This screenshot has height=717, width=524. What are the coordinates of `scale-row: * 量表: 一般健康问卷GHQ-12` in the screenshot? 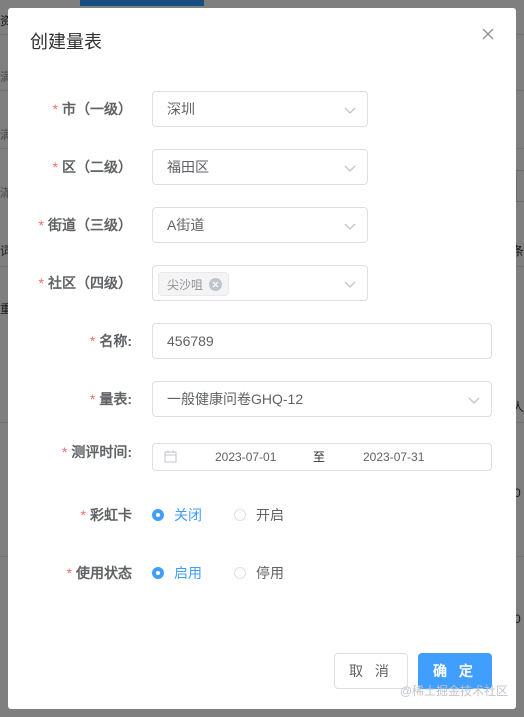 It's located at (262, 399).